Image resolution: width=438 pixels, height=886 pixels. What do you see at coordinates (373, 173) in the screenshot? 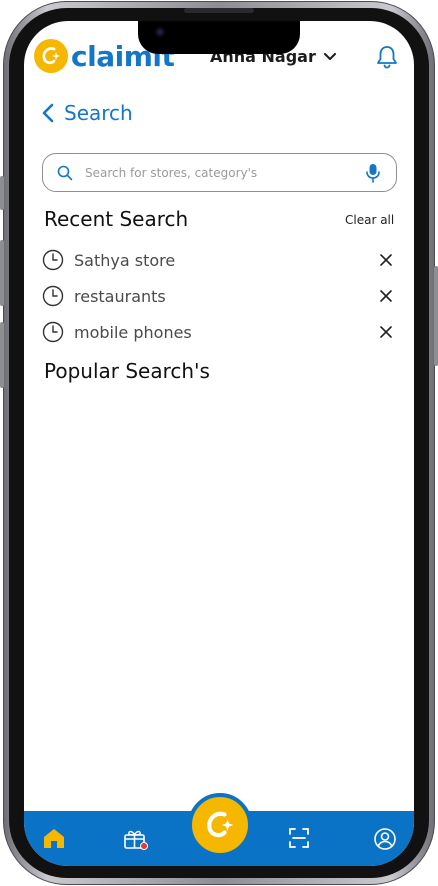
I see `microphone-icon` at bounding box center [373, 173].